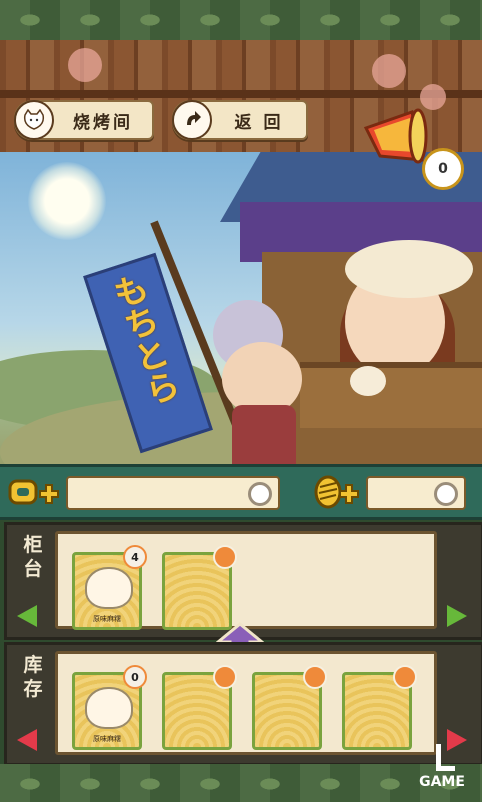  Describe the element at coordinates (173, 493) in the screenshot. I see `gold-amount-field` at that location.